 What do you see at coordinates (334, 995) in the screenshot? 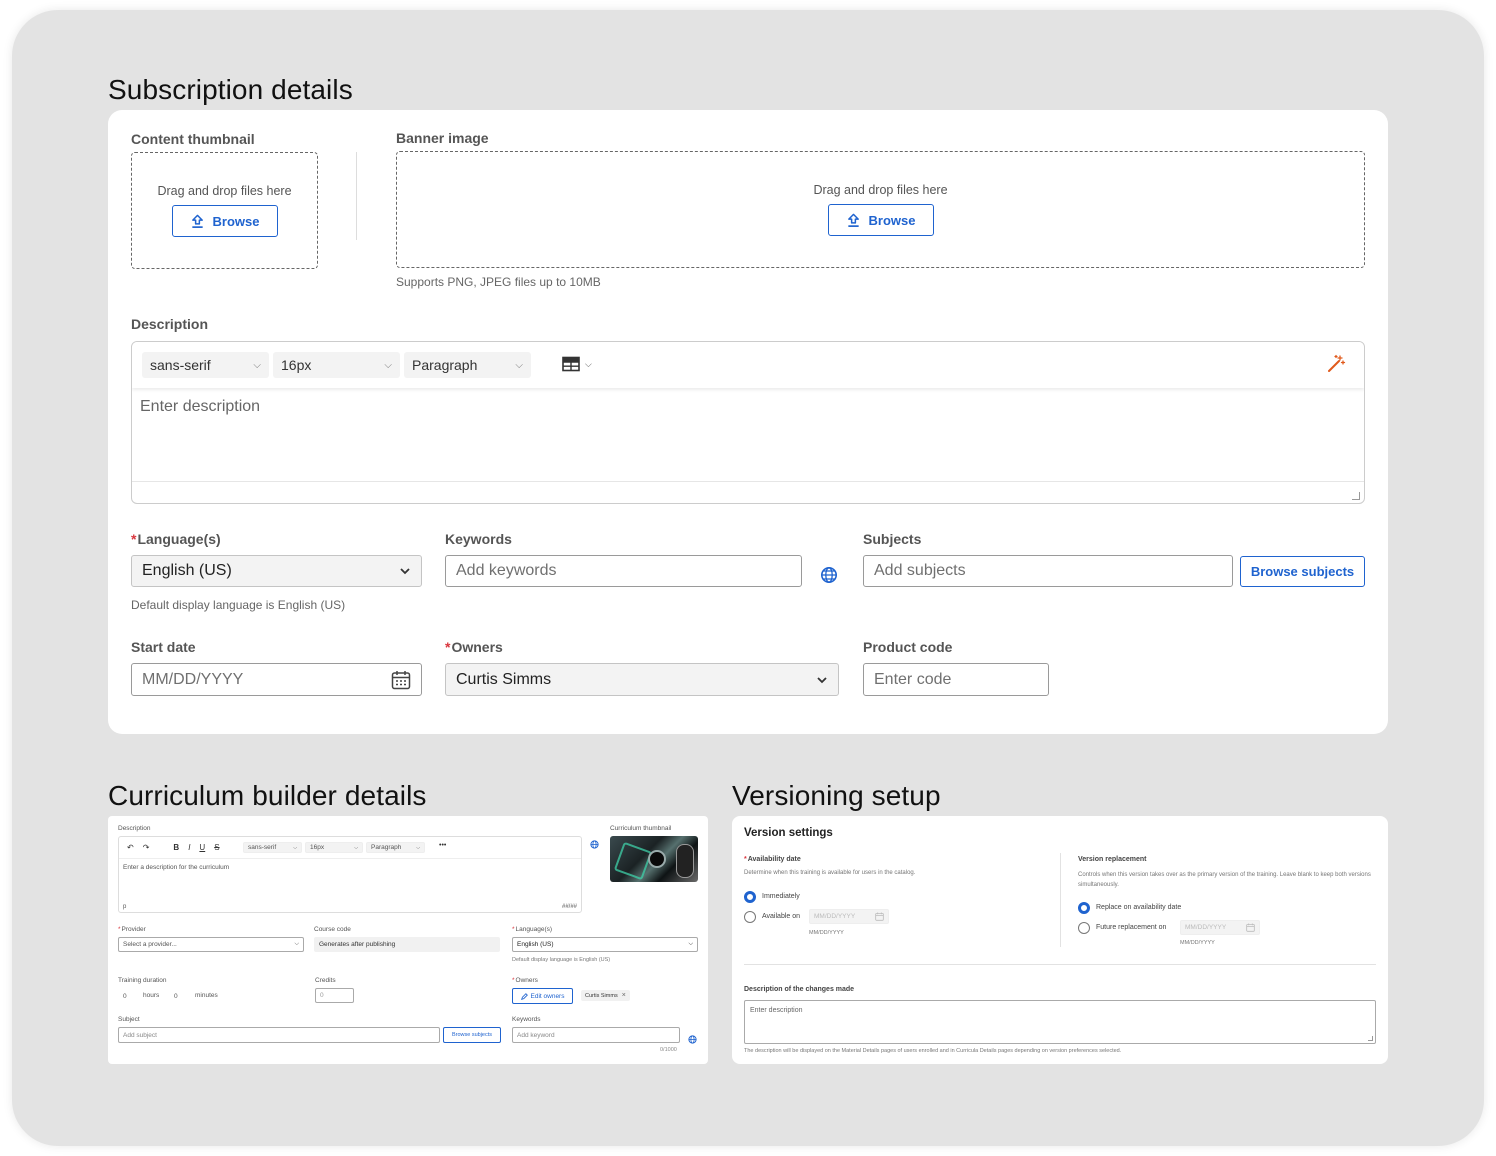
I see `credits-input: 0` at bounding box center [334, 995].